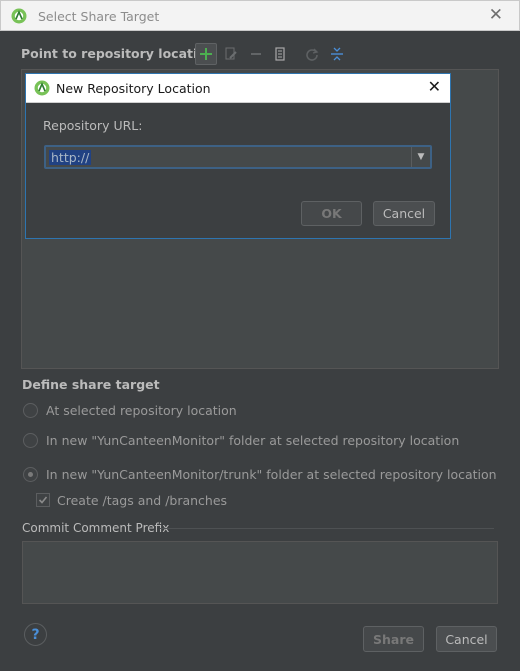 The height and width of the screenshot is (671, 520). What do you see at coordinates (118, 53) in the screenshot?
I see `repository-section-heading: Point to repository location` at bounding box center [118, 53].